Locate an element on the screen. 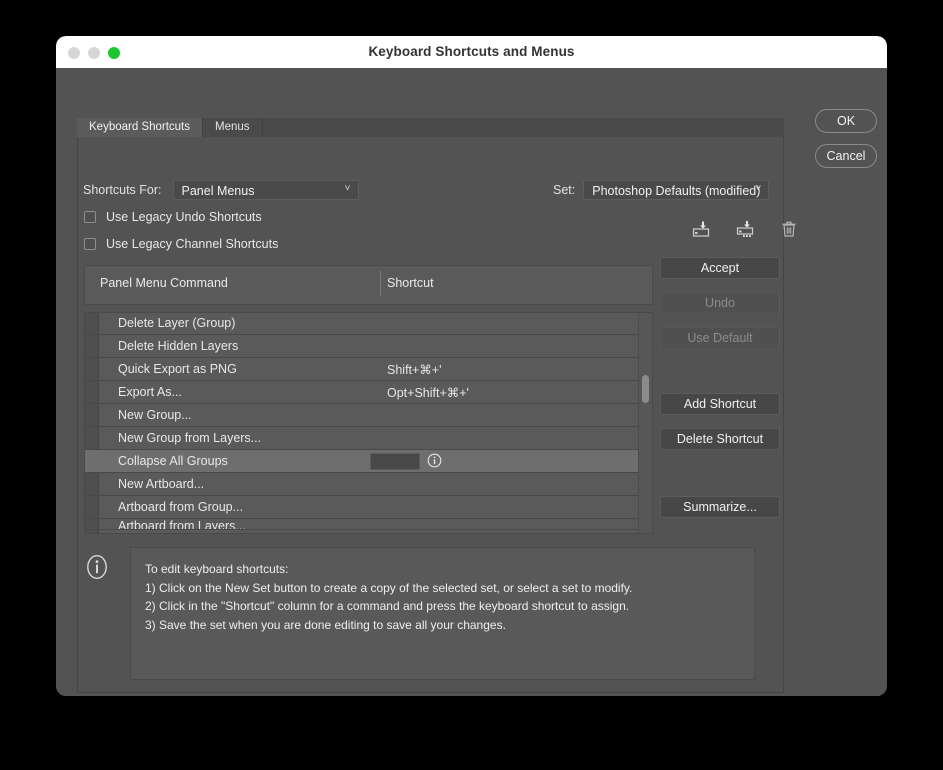  column-header-command: Panel Menu Command is located at coordinates (164, 283).